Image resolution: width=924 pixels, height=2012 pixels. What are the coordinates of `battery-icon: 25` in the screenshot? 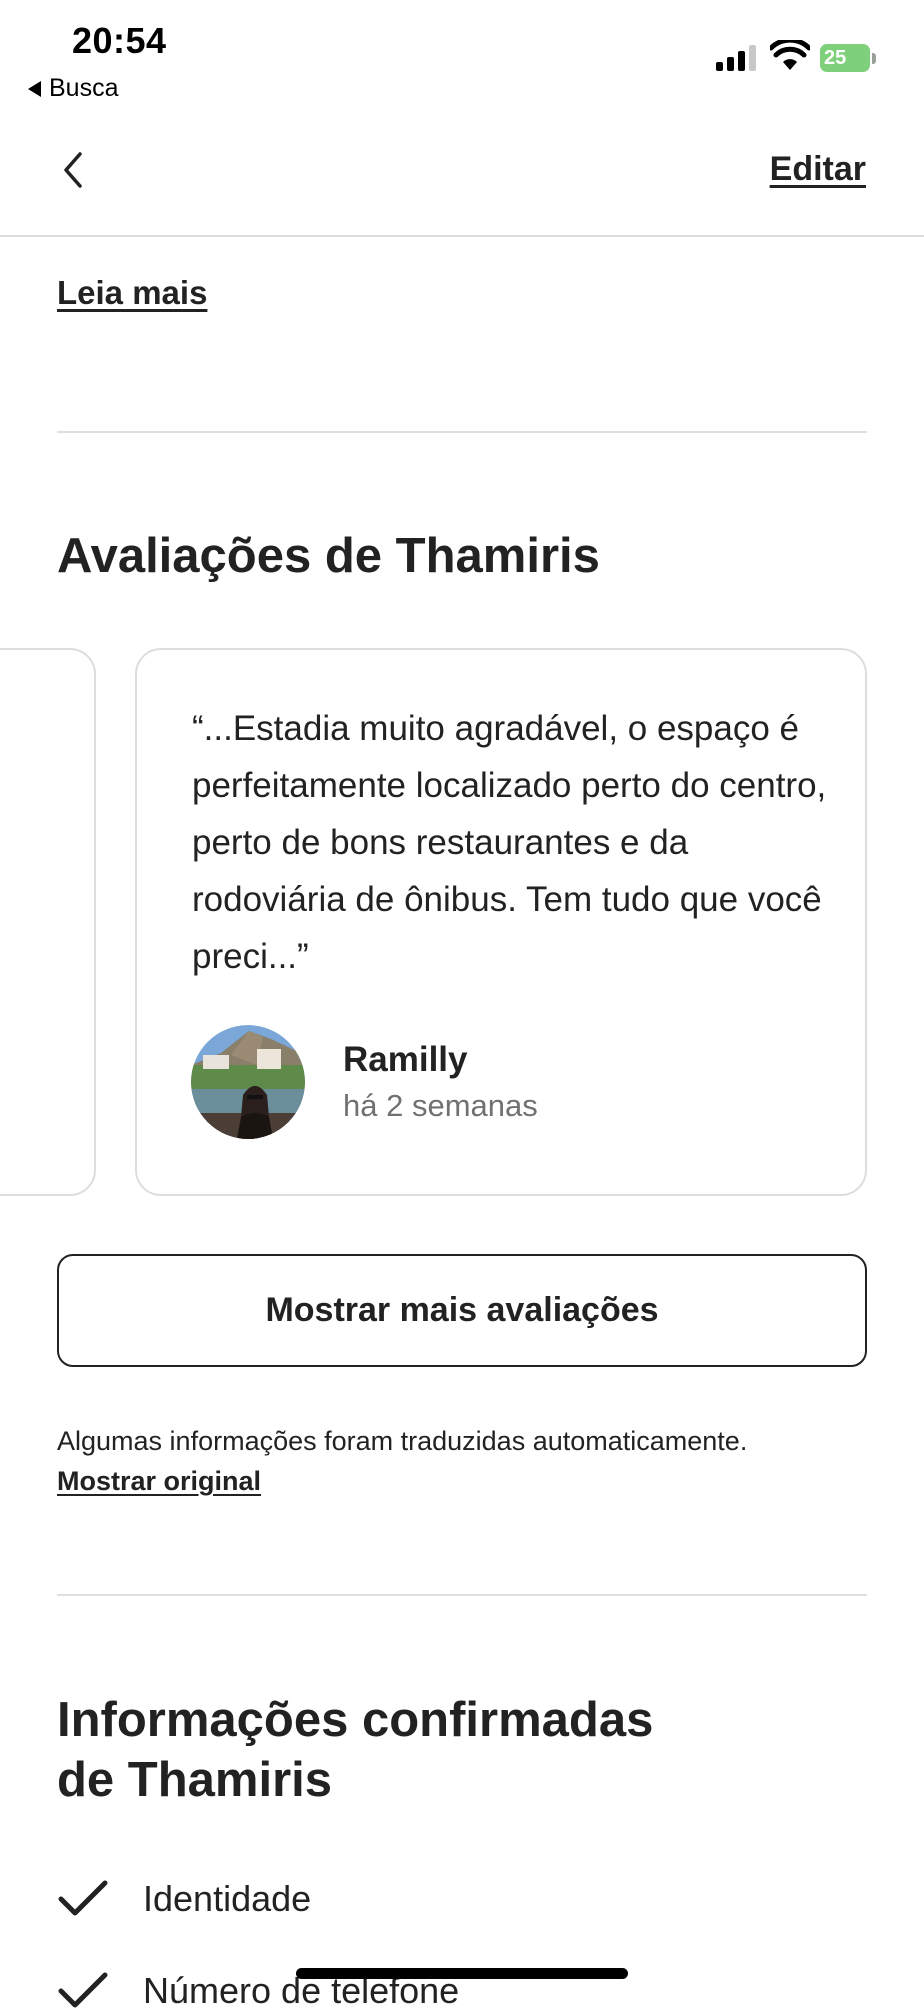 It's located at (848, 59).